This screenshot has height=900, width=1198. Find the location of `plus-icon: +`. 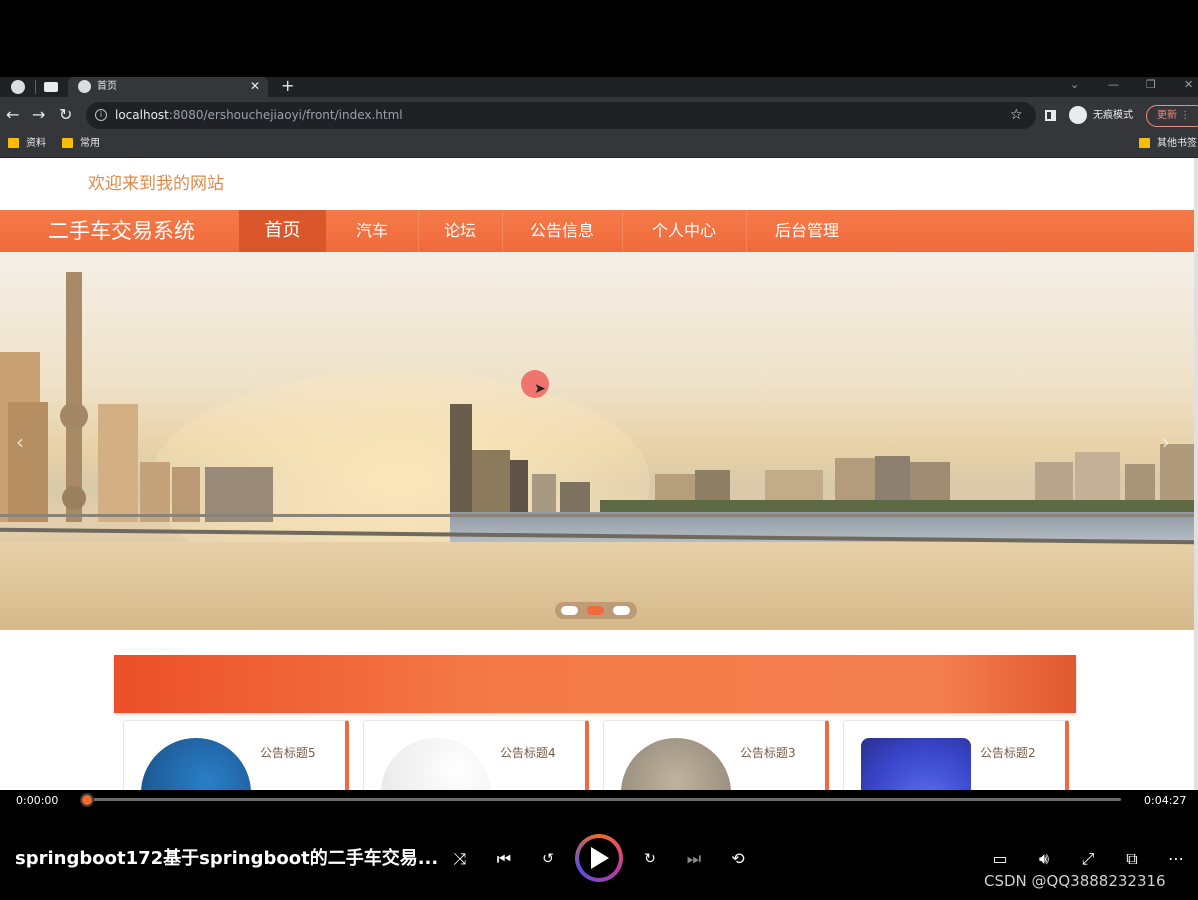

plus-icon: + is located at coordinates (287, 86).